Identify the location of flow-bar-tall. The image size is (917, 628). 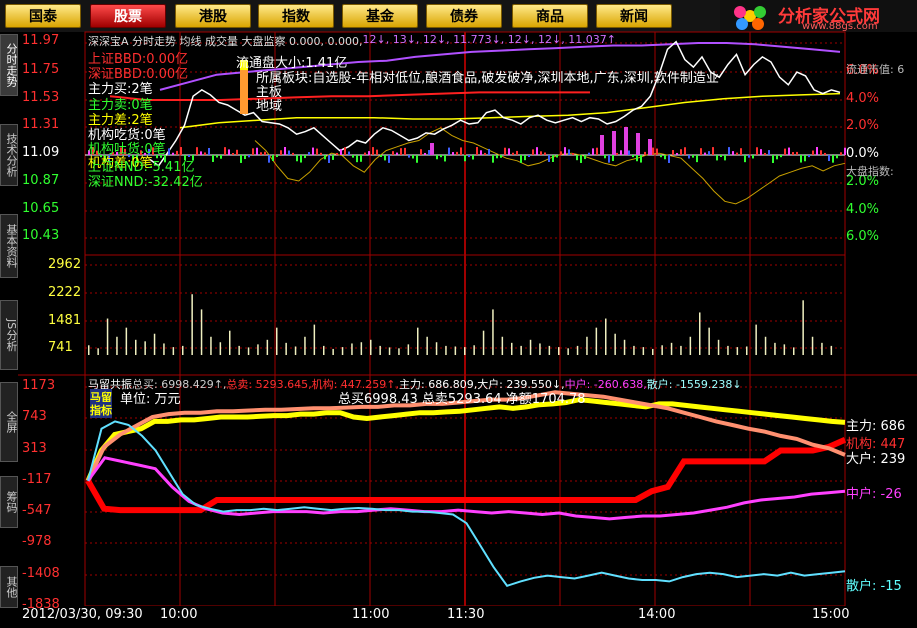
(602, 145).